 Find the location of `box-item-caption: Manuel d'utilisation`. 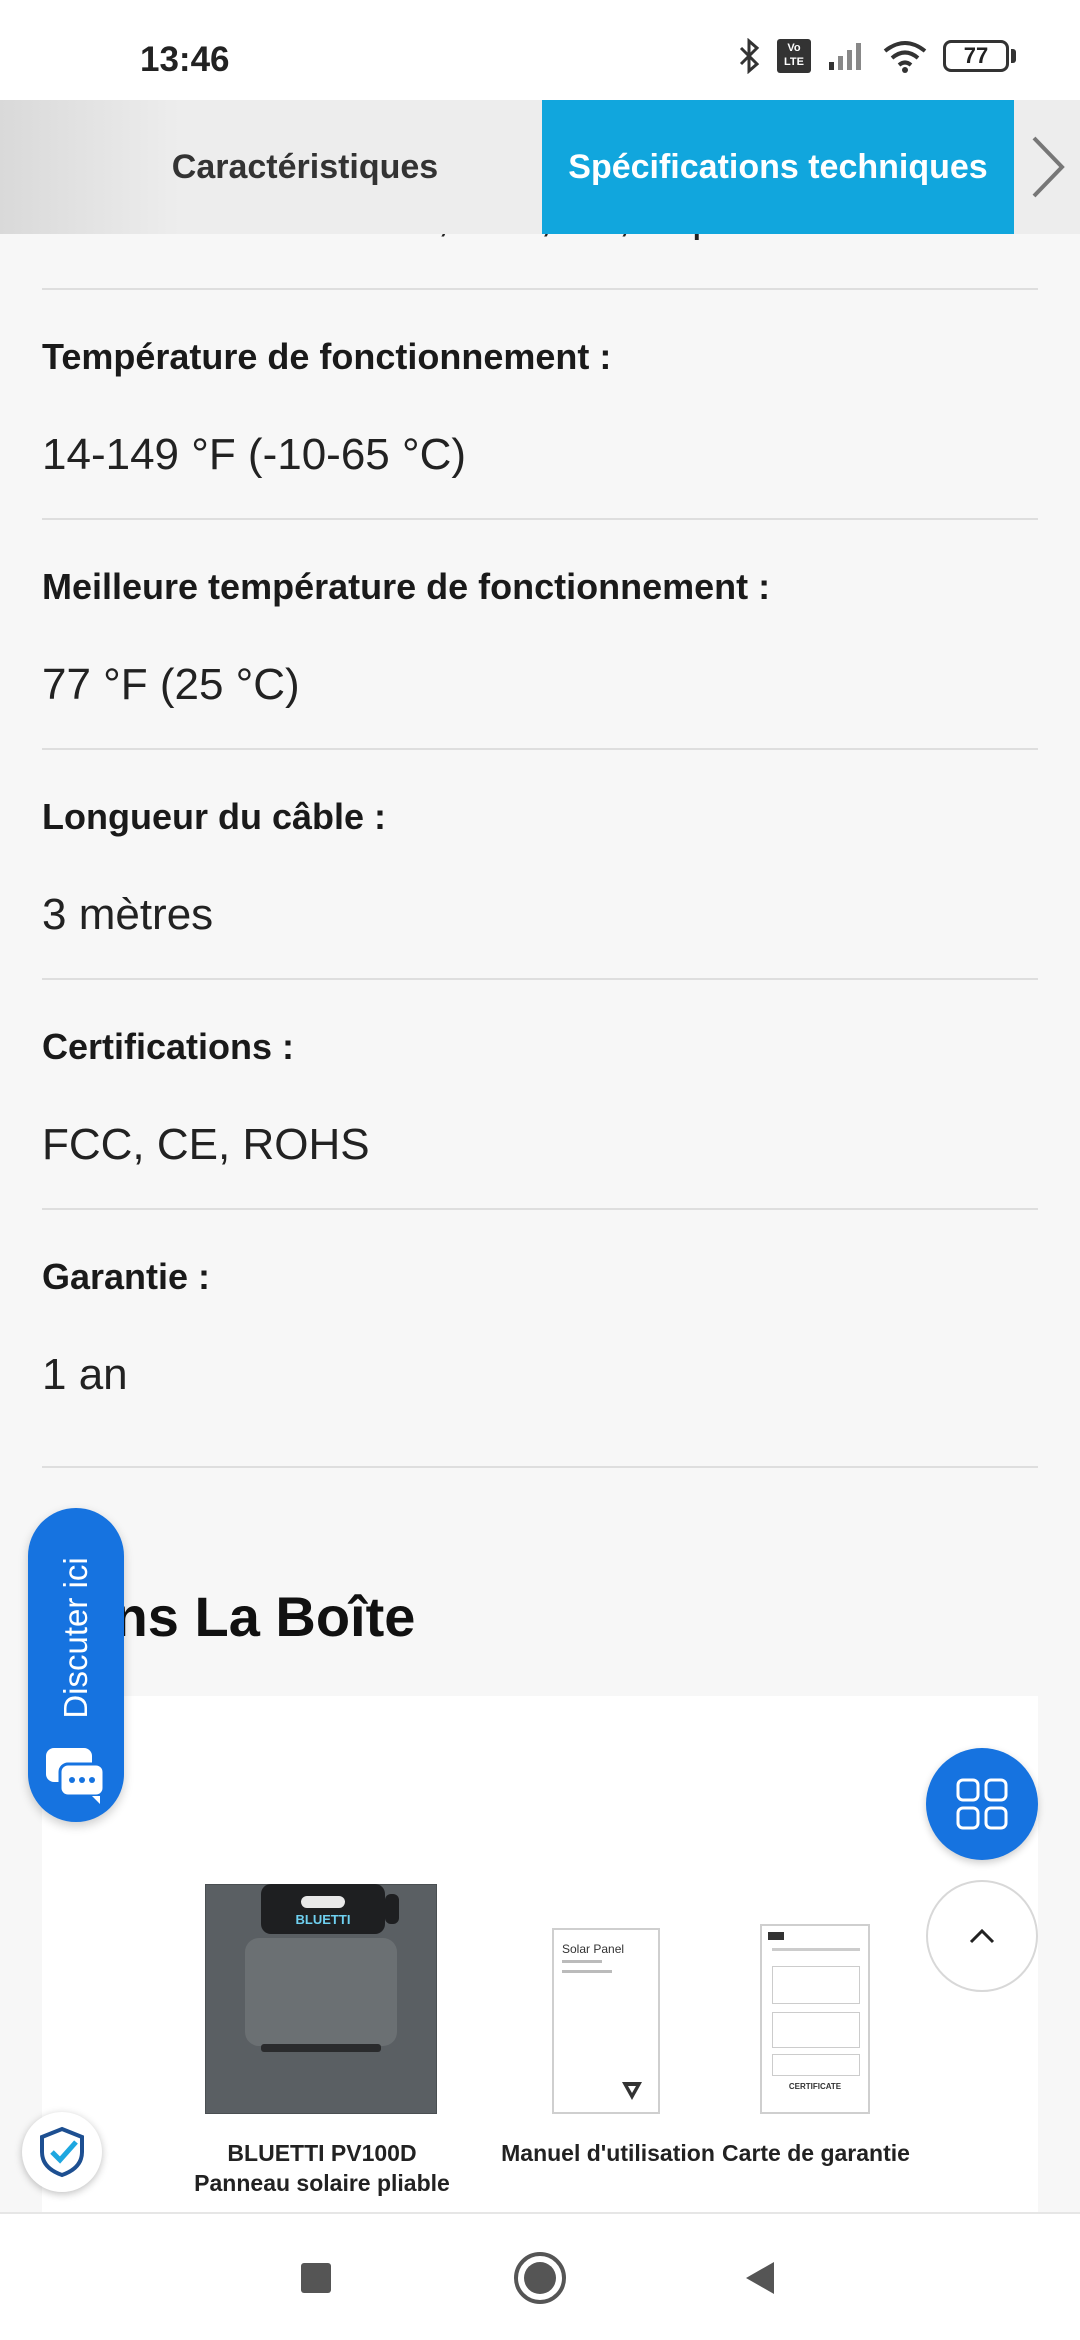

box-item-caption: Manuel d'utilisation is located at coordinates (608, 2153).